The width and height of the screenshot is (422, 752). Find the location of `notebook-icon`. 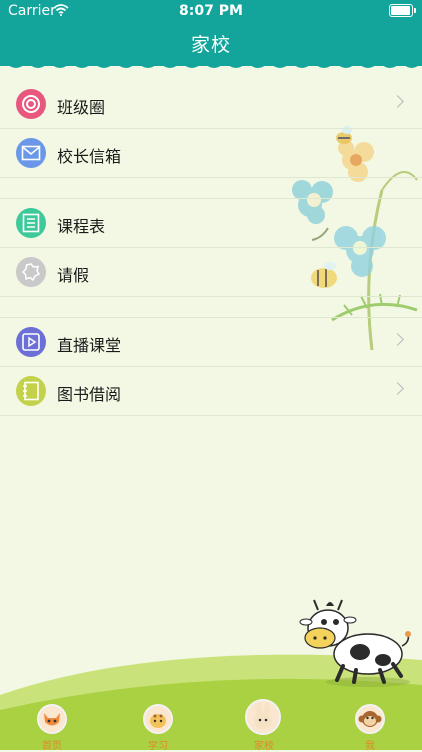

notebook-icon is located at coordinates (31, 391).